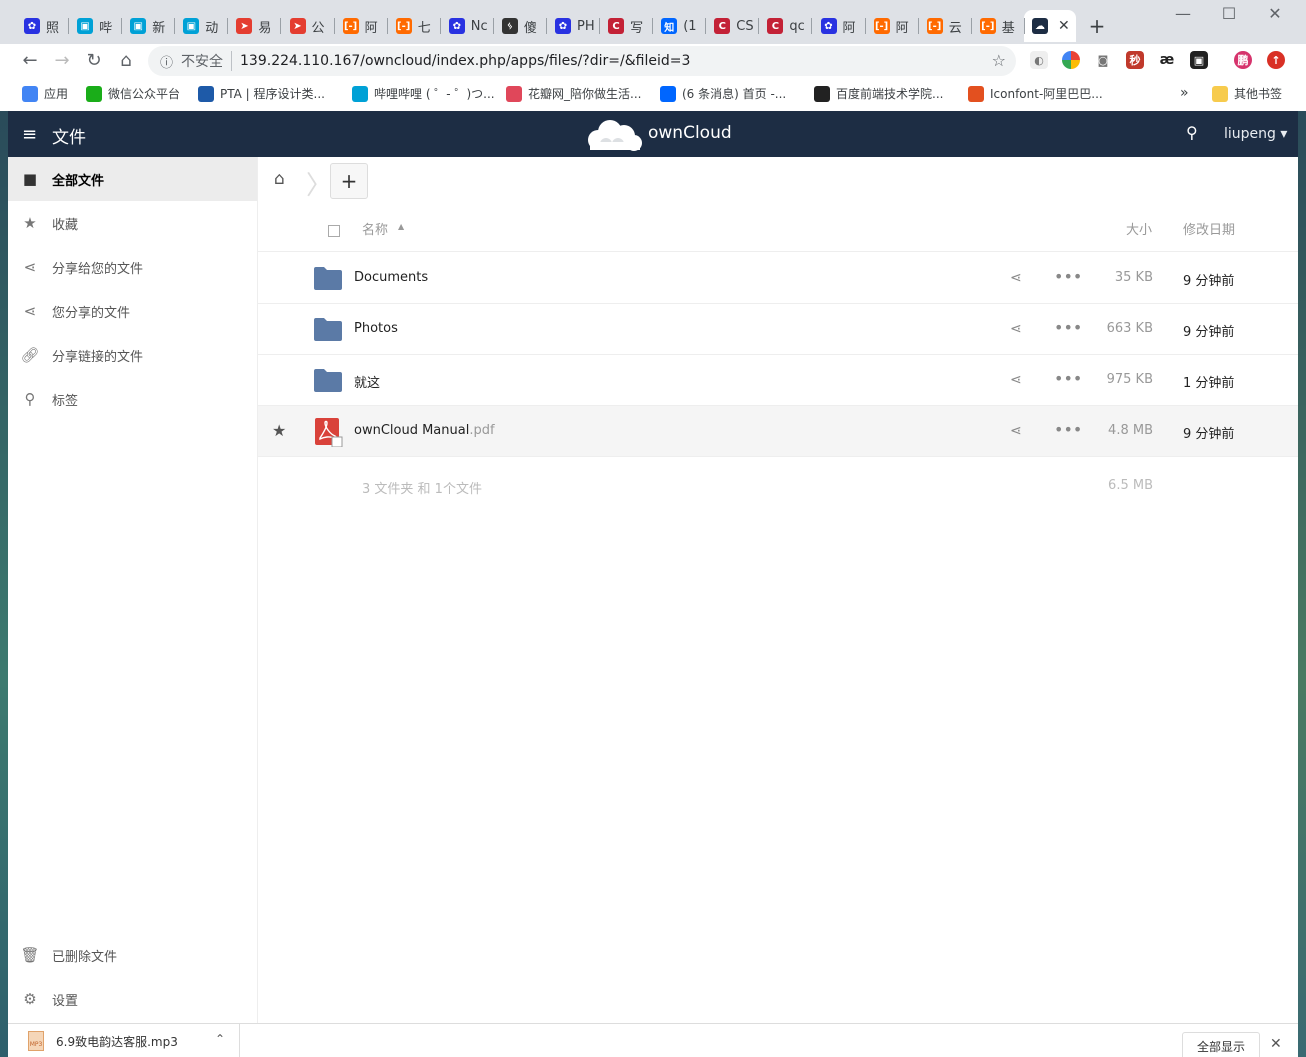 This screenshot has width=1306, height=1057. I want to click on bookmarks-overflow: », so click(1184, 93).